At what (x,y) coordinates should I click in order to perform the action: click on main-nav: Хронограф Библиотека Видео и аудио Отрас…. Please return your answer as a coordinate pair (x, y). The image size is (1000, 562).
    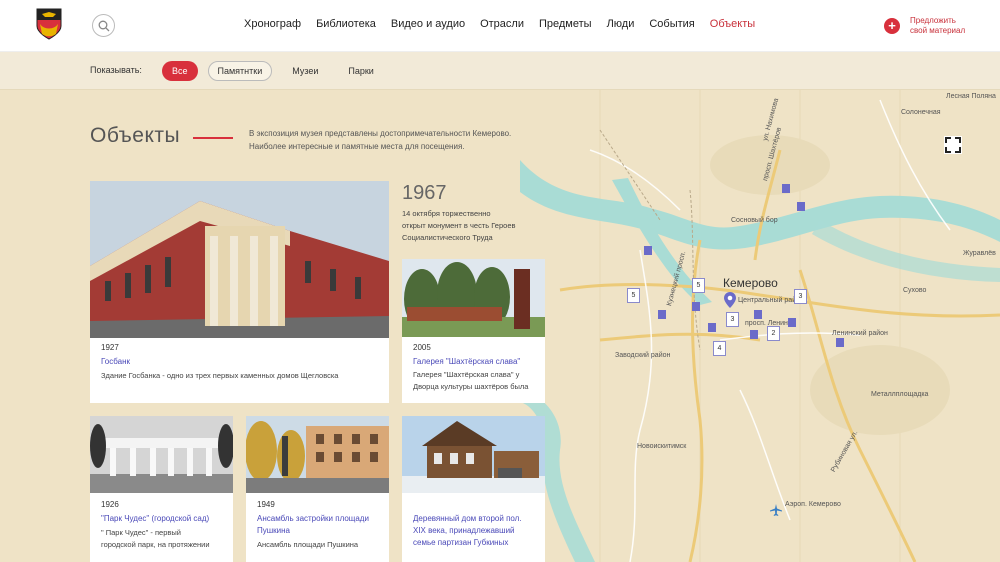
    Looking at the image, I should click on (507, 24).